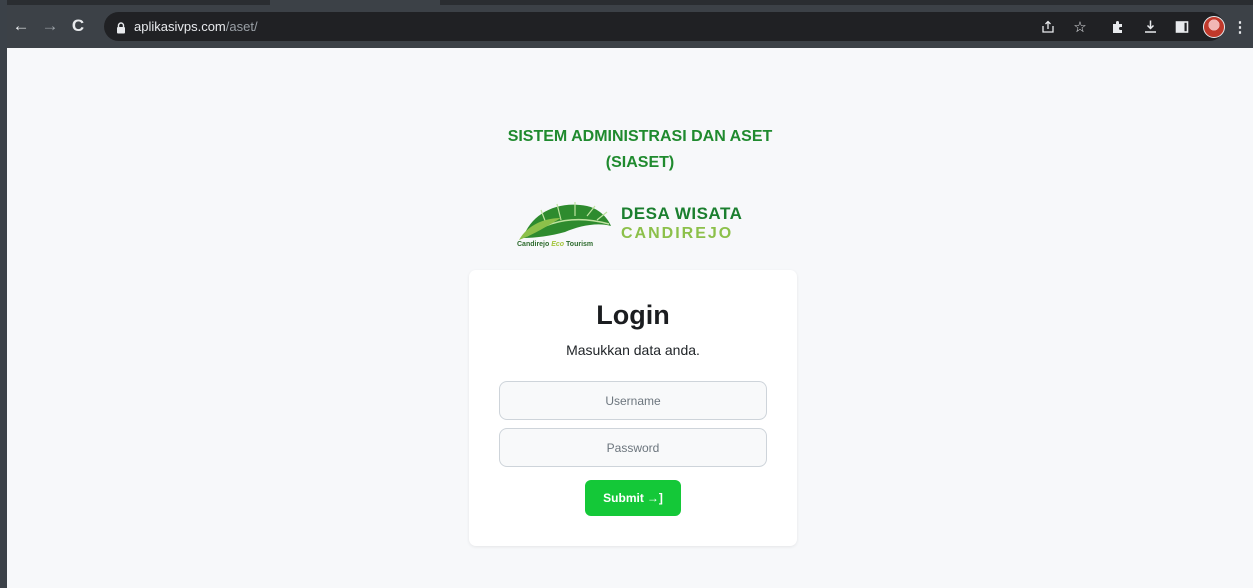 The width and height of the screenshot is (1253, 588). Describe the element at coordinates (640, 136) in the screenshot. I see `system-title-line1: SISTEM ADMINISTRASI DAN ASET` at that location.